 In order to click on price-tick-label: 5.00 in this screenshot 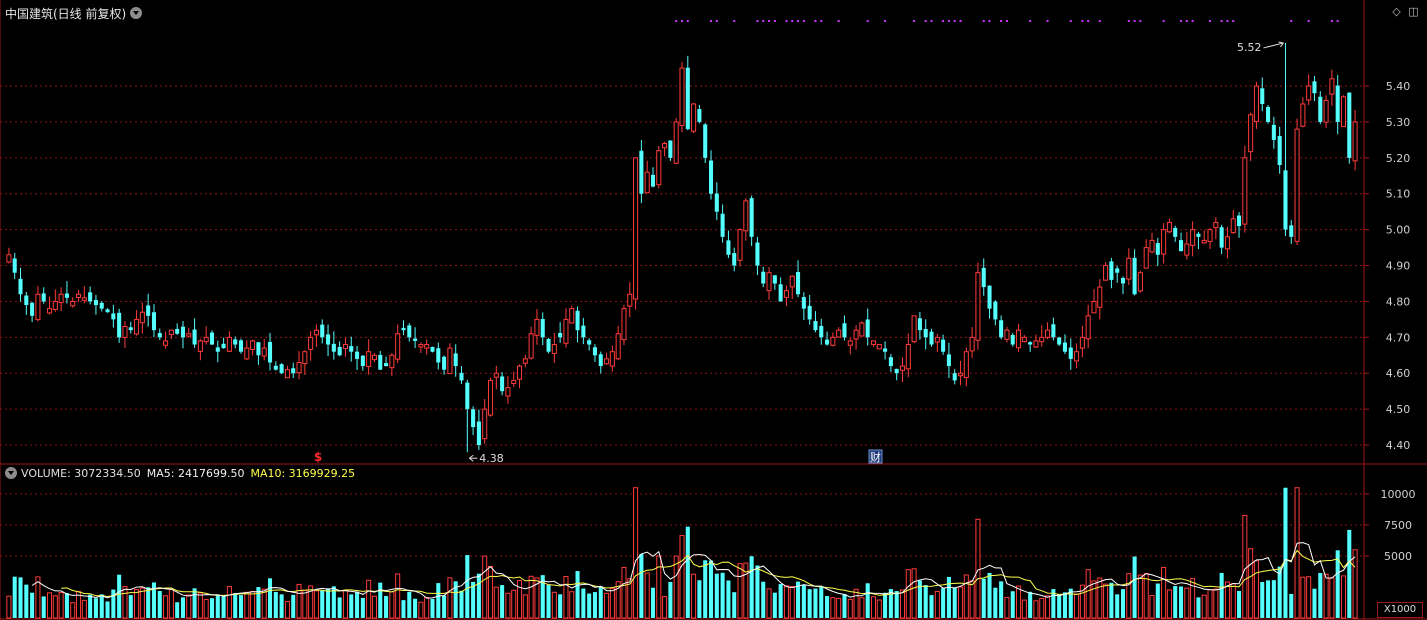, I will do `click(1398, 230)`.